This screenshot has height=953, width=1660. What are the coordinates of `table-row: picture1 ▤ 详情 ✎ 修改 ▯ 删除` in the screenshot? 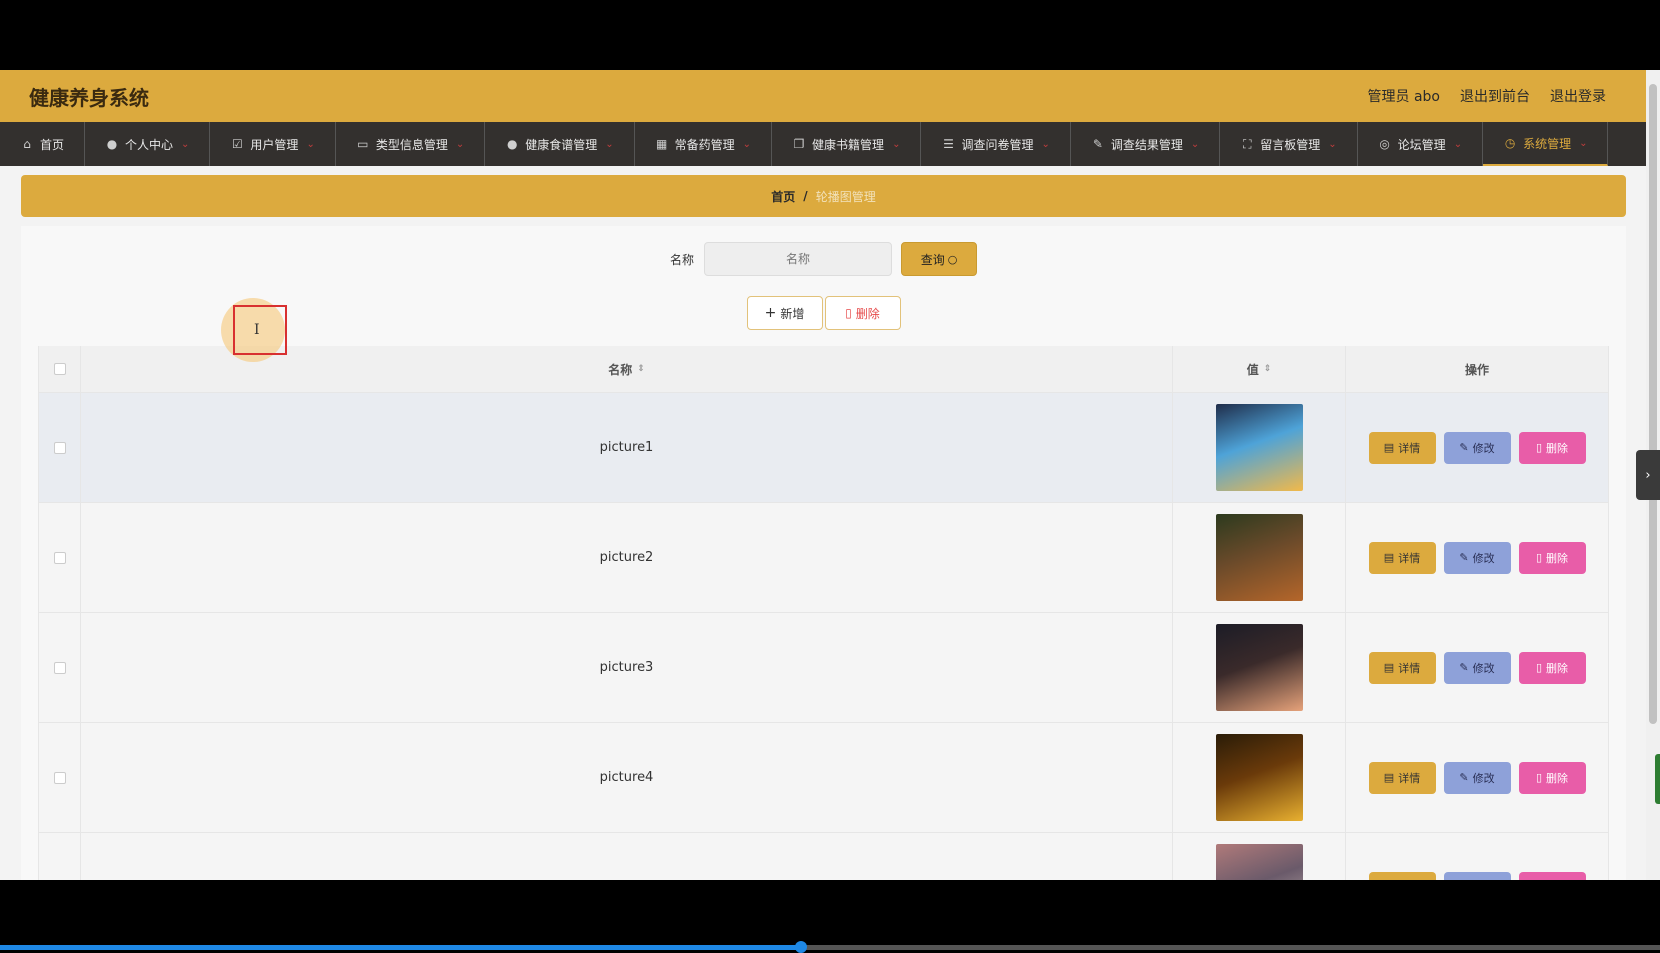 It's located at (823, 448).